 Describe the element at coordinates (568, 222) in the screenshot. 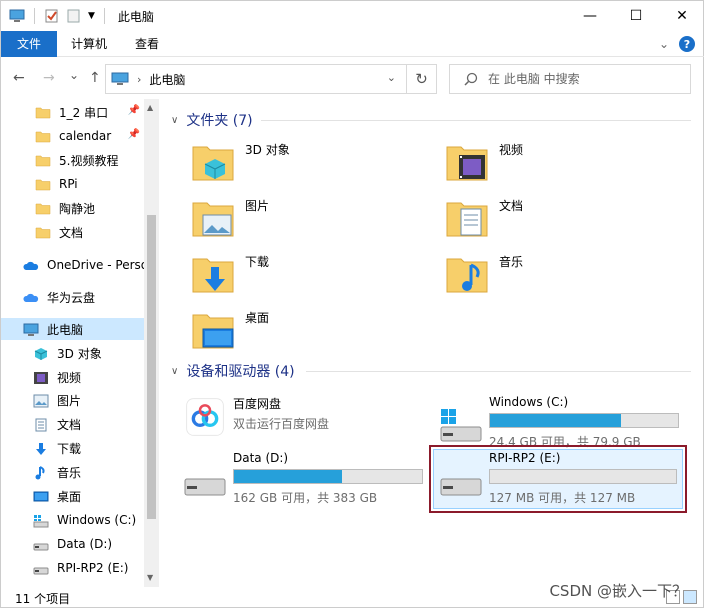

I see `folder-item: 文档` at that location.